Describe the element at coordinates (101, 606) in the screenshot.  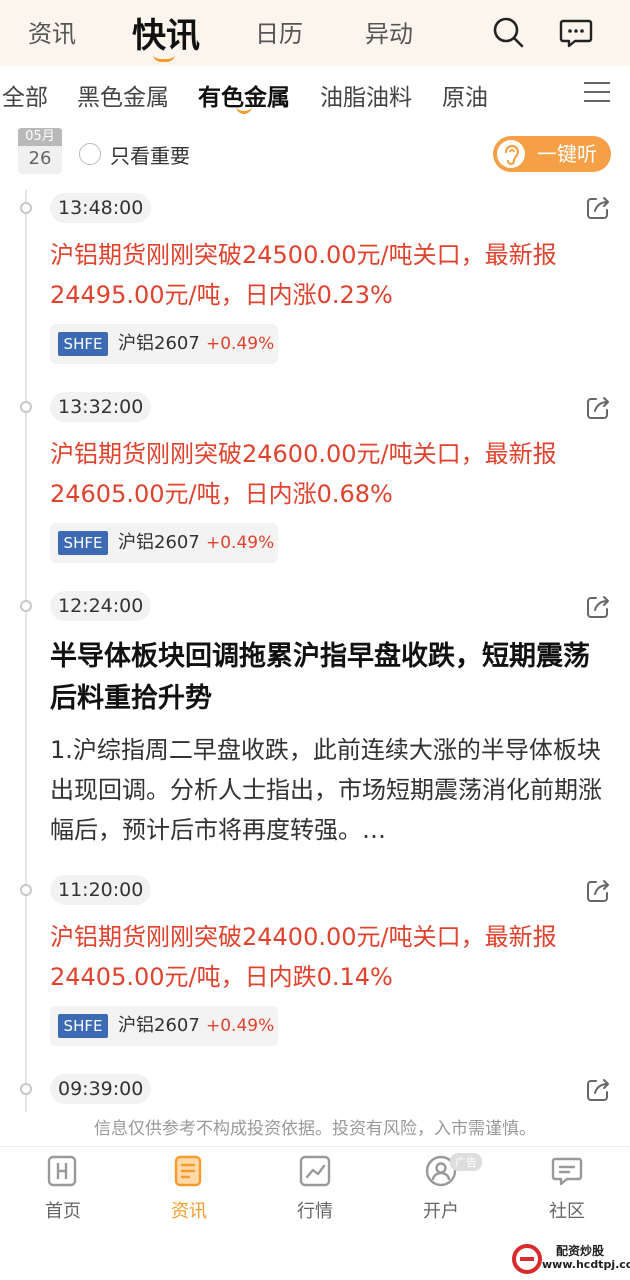
I see `news-time: 12:24:00` at that location.